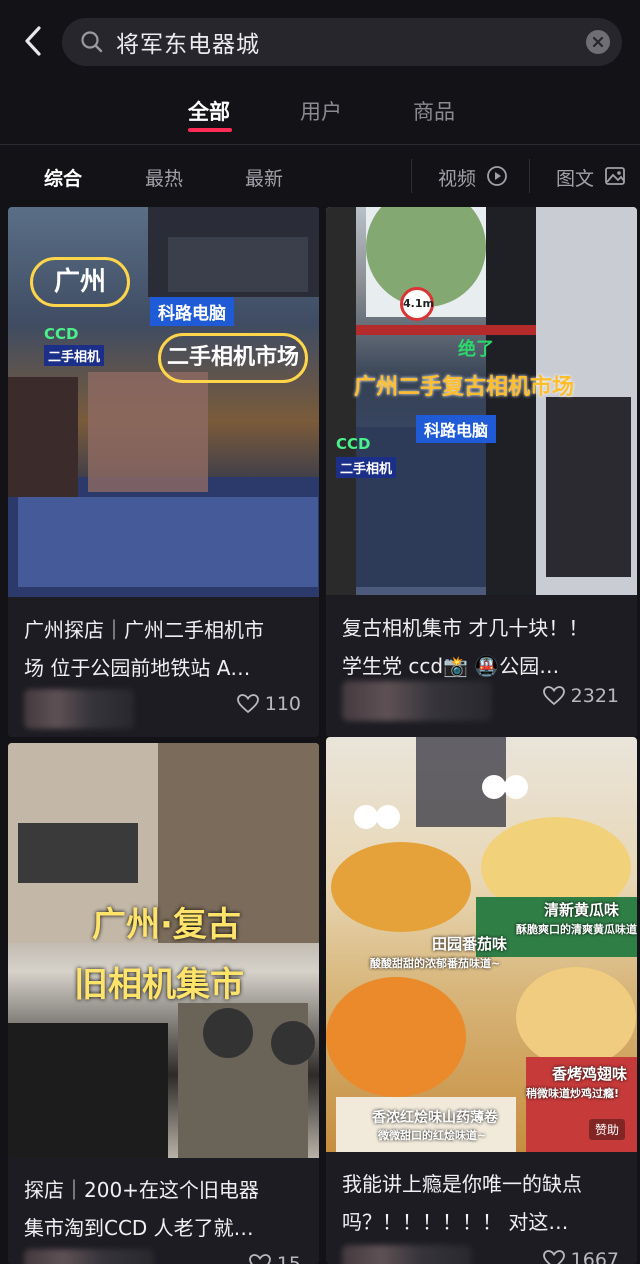 This screenshot has height=1264, width=640. Describe the element at coordinates (80, 282) in the screenshot. I see `overlay-tag-guangzhou: 广州` at that location.